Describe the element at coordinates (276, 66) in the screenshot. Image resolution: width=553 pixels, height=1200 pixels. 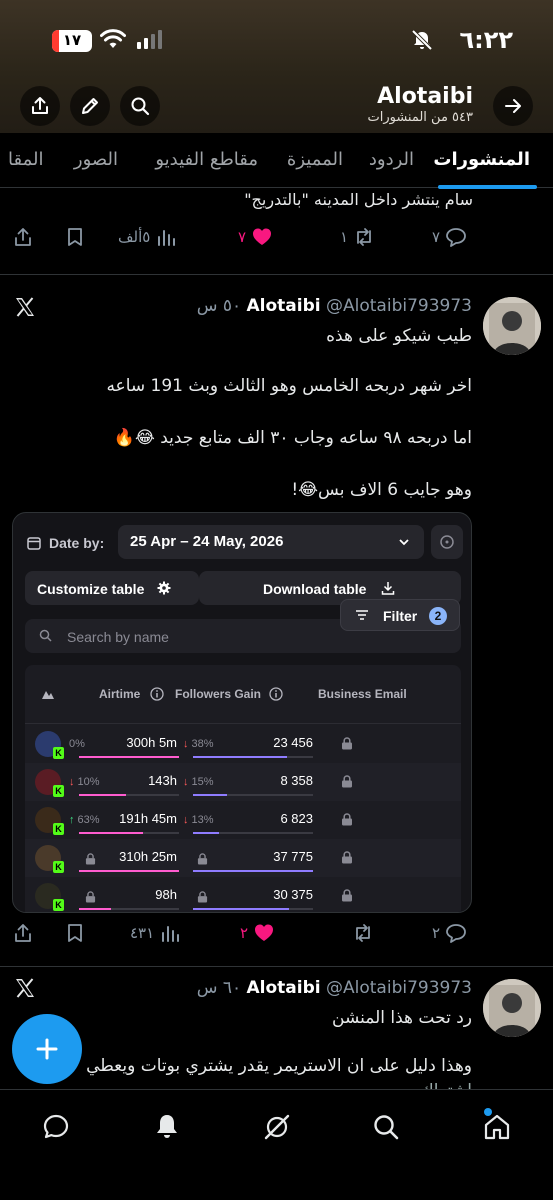
I see `profile-header: ١٧ ٦:٢٢ Alotaibi ٥٤٣ من المنشورات` at that location.